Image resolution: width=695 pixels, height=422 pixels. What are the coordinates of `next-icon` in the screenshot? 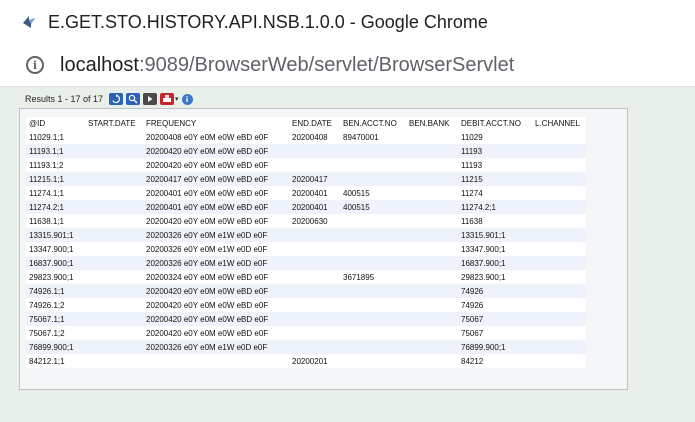 It's located at (150, 99).